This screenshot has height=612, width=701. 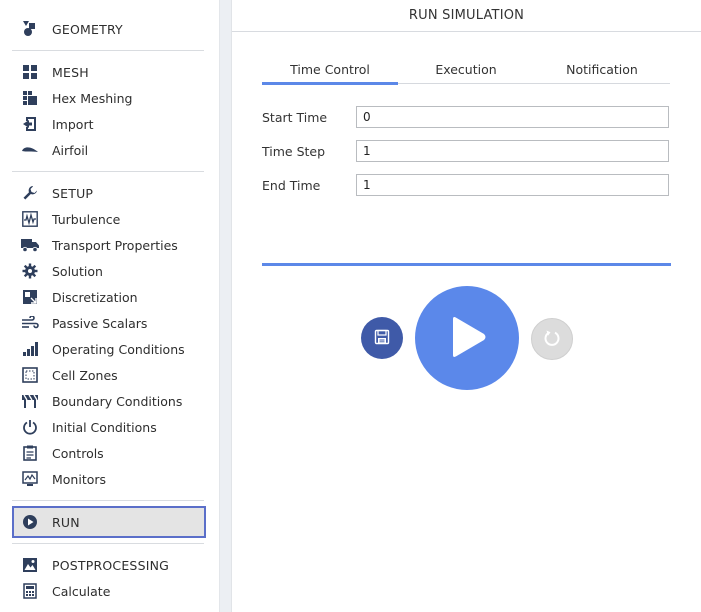 I want to click on grid-icon, so click(x=30, y=72).